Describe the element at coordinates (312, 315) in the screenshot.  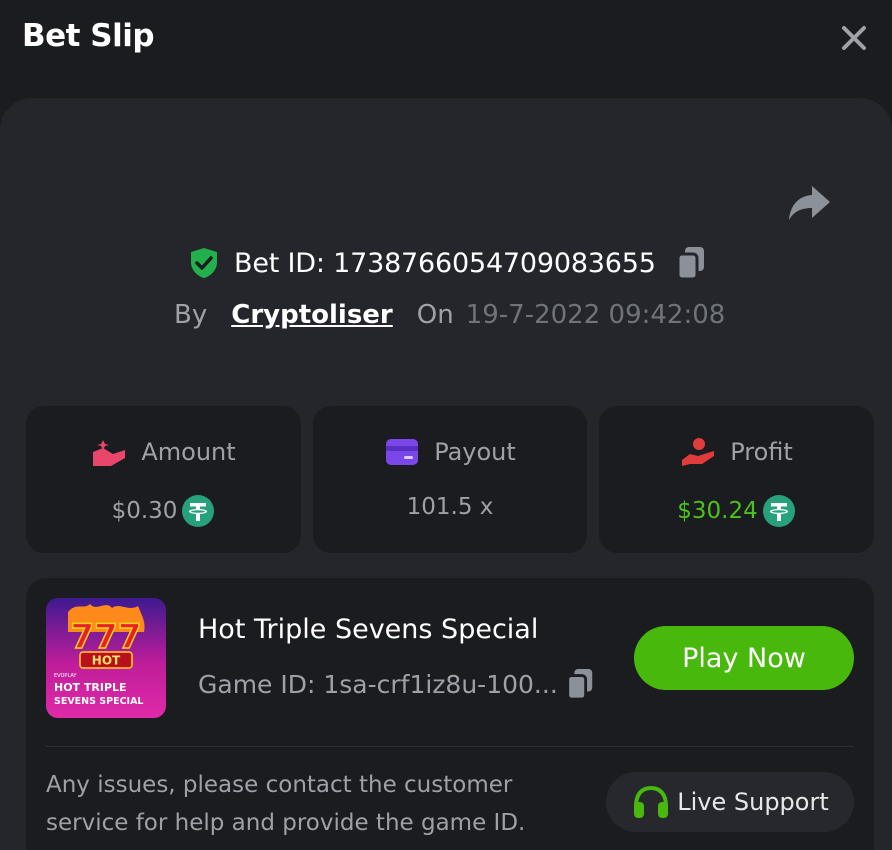
I see `username-link: Cryptoliser` at that location.